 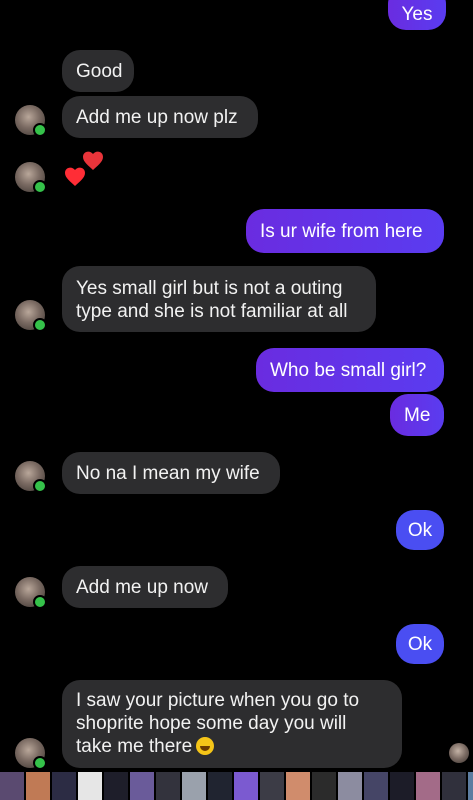 What do you see at coordinates (205, 746) in the screenshot?
I see `laughing-emoji-icon` at bounding box center [205, 746].